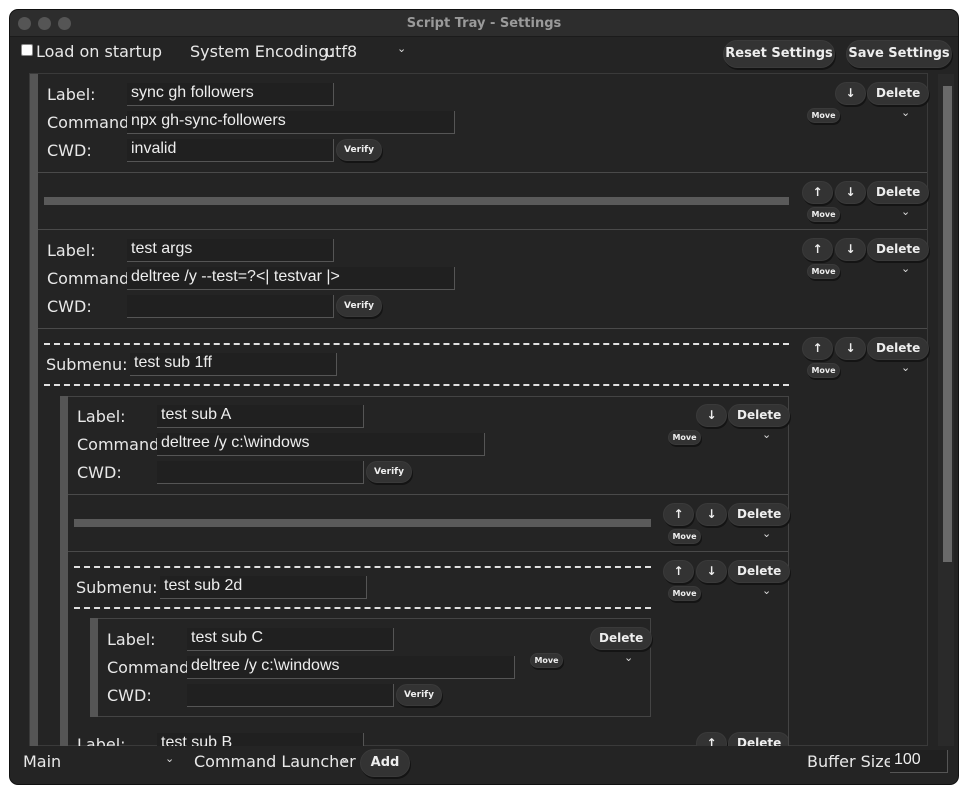 The width and height of the screenshot is (968, 792). What do you see at coordinates (263, 587) in the screenshot?
I see `submenu-name-input: test sub 2d` at bounding box center [263, 587].